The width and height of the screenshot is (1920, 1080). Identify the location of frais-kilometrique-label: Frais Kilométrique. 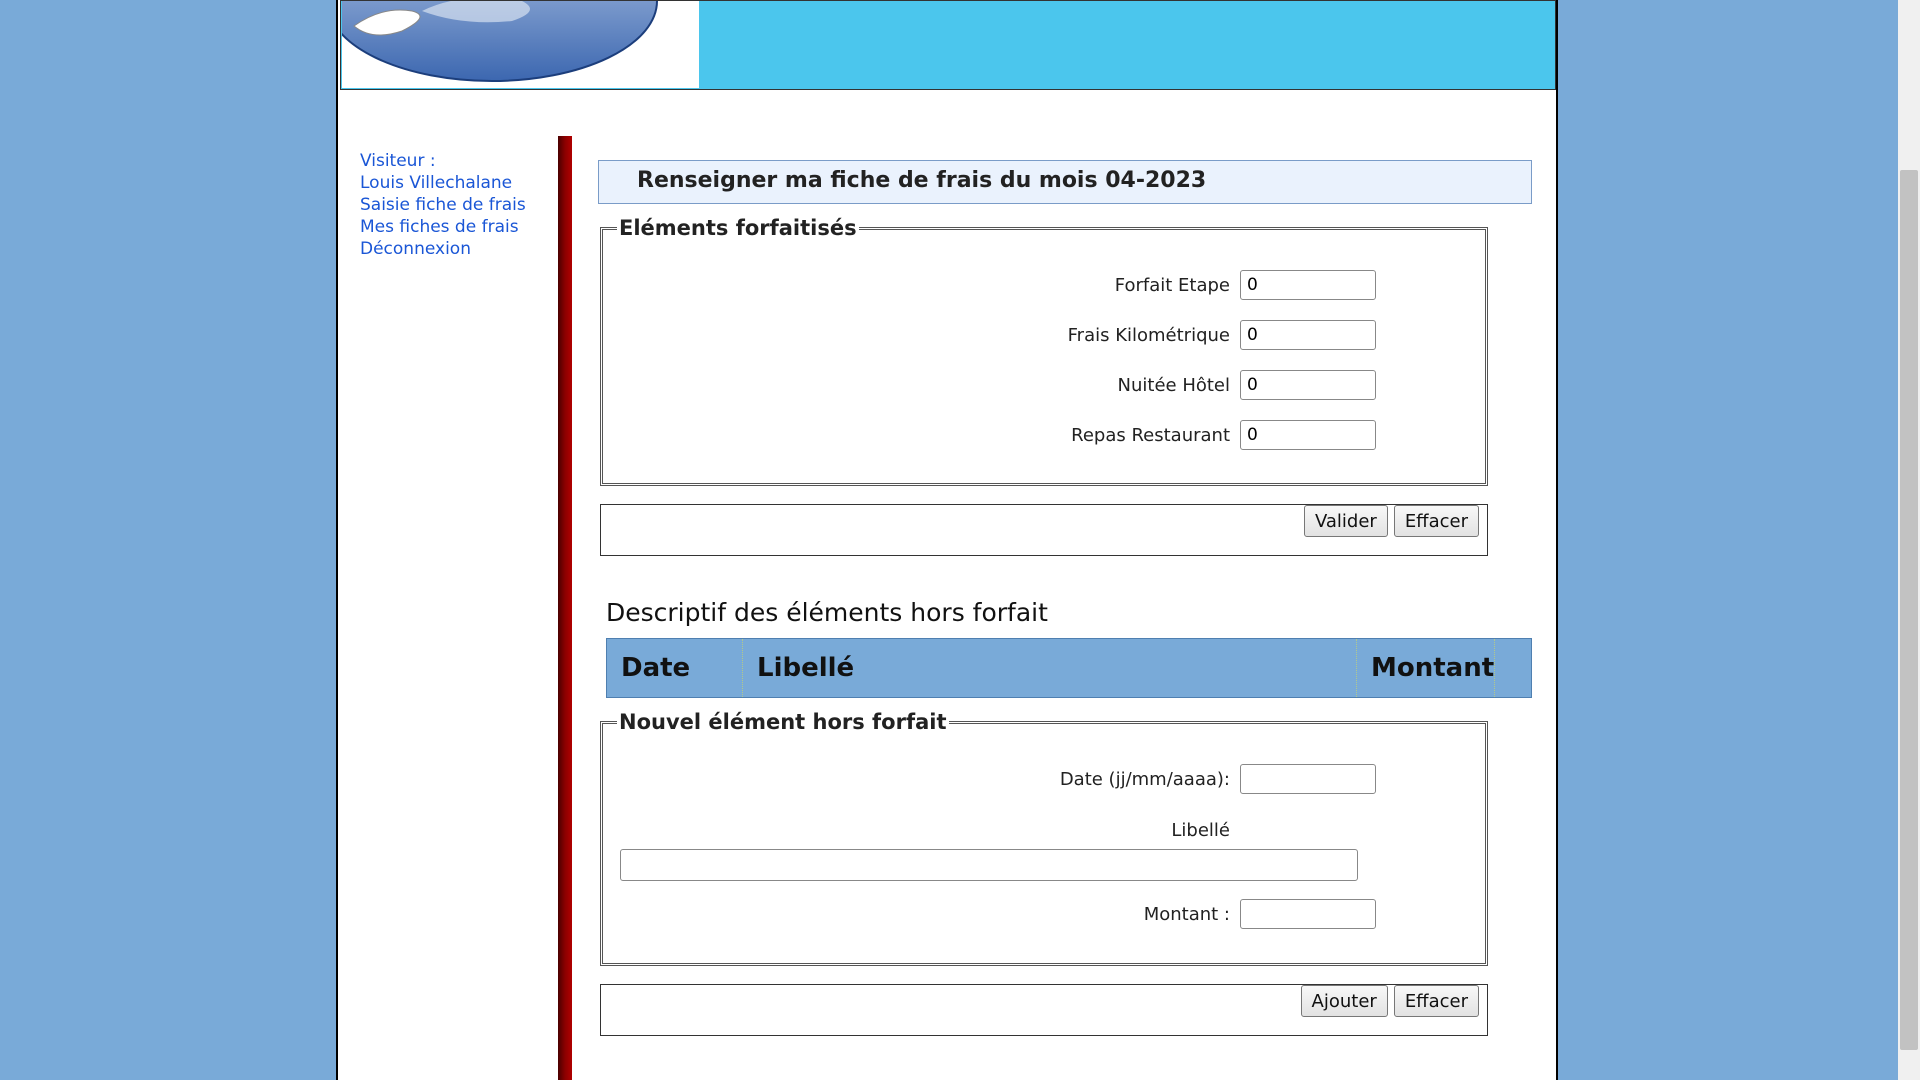
(1148, 335).